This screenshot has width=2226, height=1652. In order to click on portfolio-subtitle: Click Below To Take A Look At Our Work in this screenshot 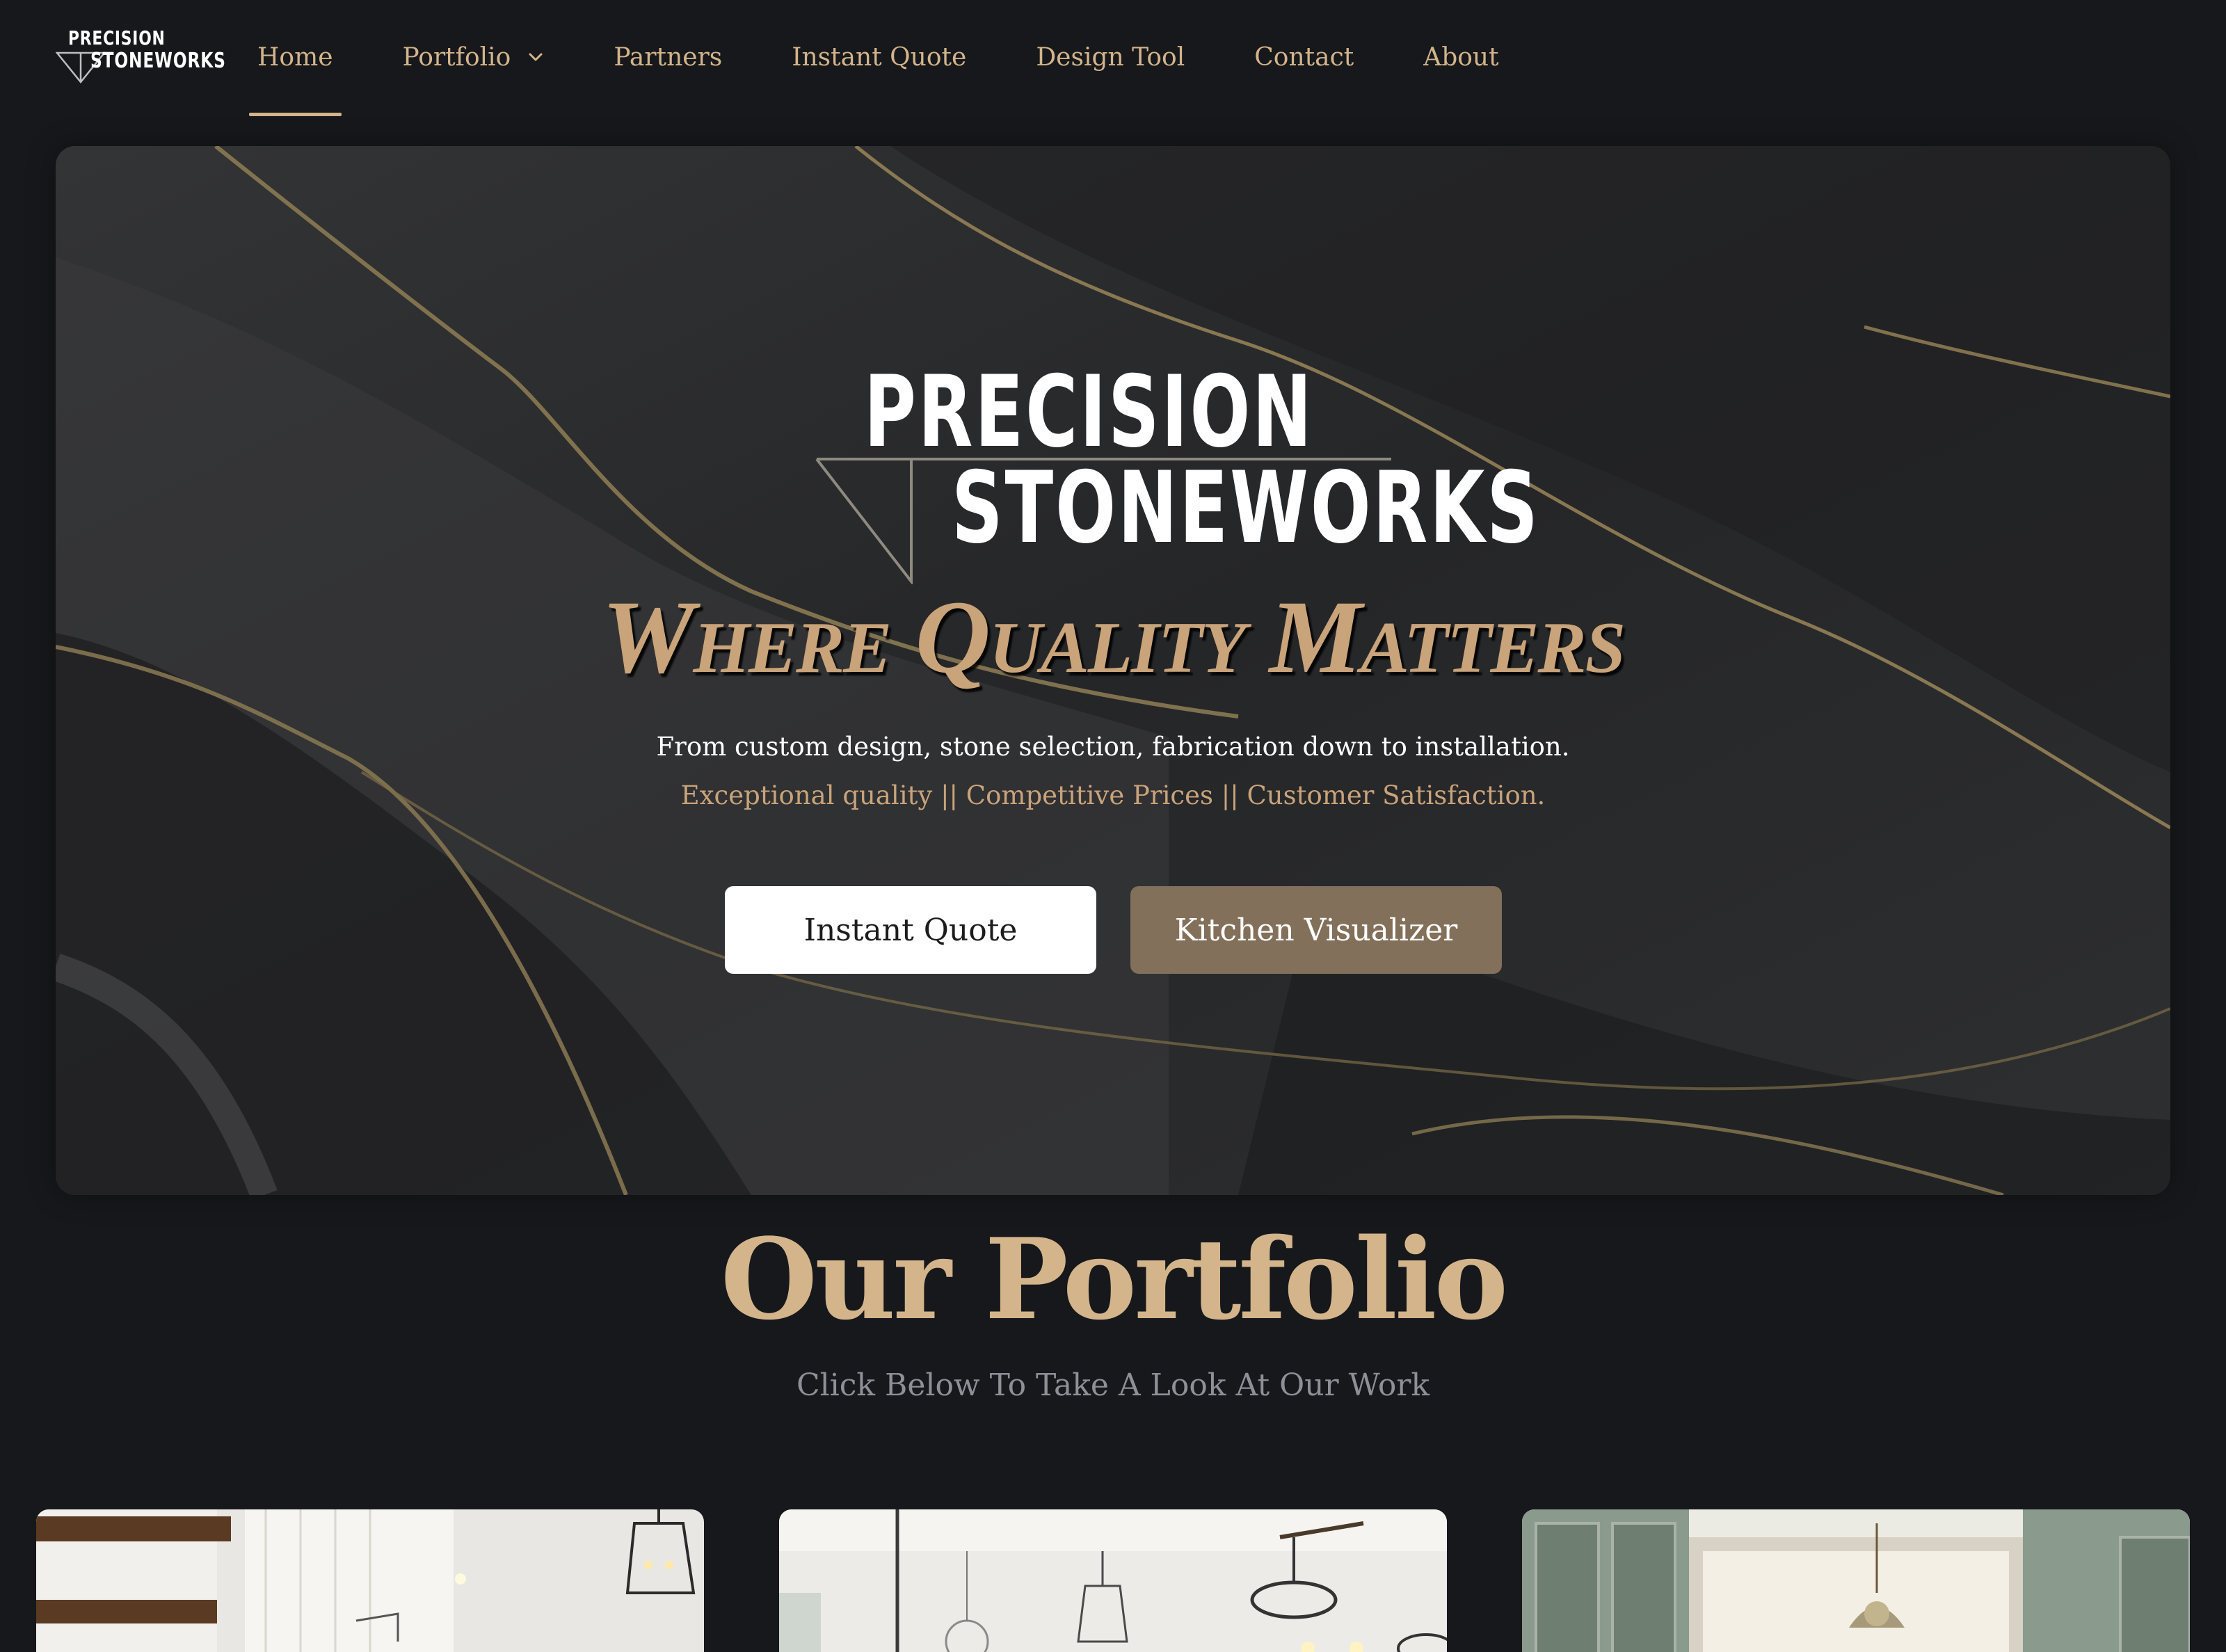, I will do `click(1113, 1386)`.